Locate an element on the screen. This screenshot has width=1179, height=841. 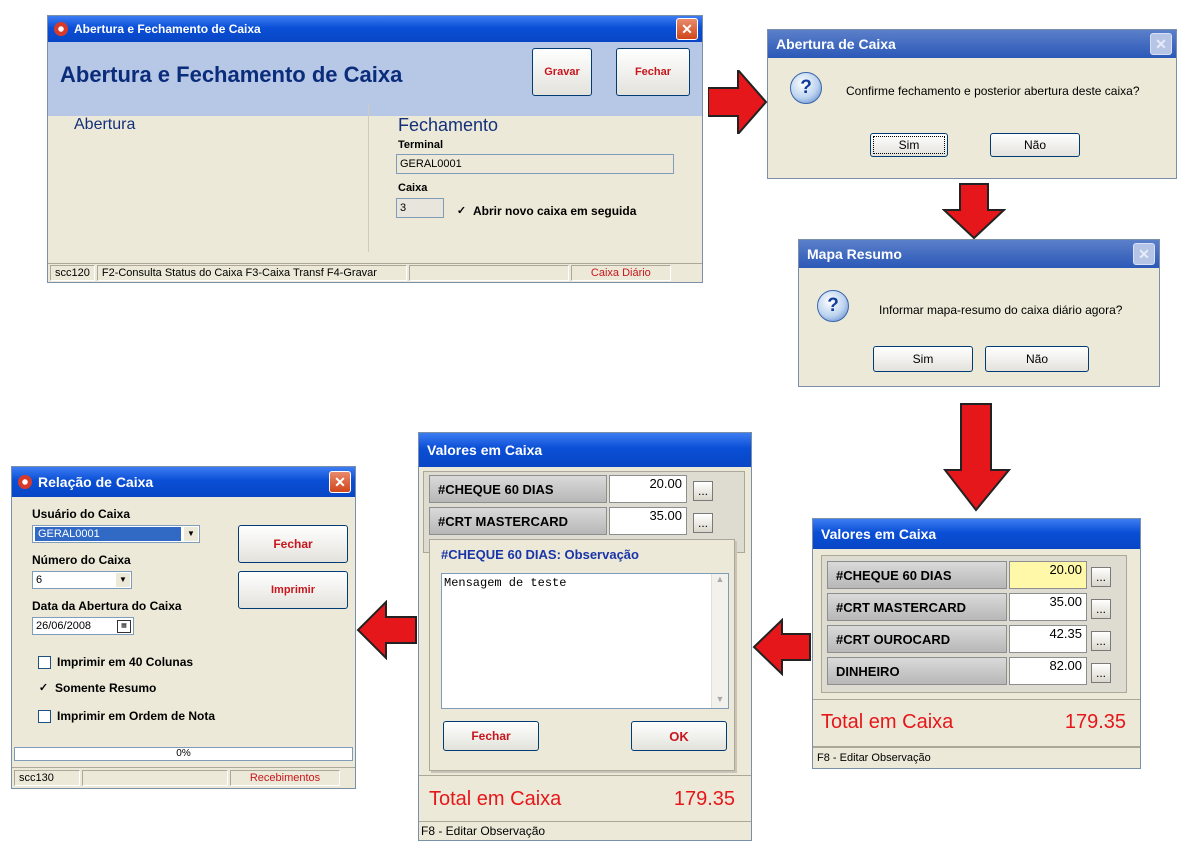
observacao-textarea: Mensagem de teste ▲ ▼ is located at coordinates (585, 641).